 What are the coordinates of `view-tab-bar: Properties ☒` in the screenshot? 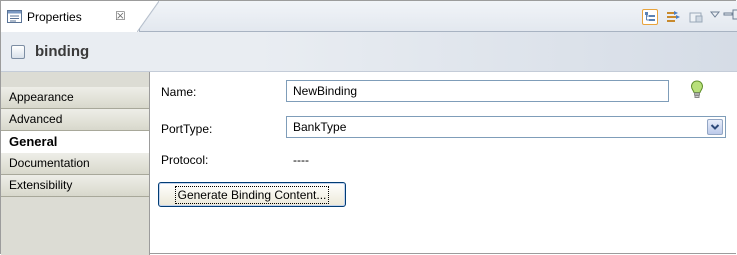 It's located at (369, 16).